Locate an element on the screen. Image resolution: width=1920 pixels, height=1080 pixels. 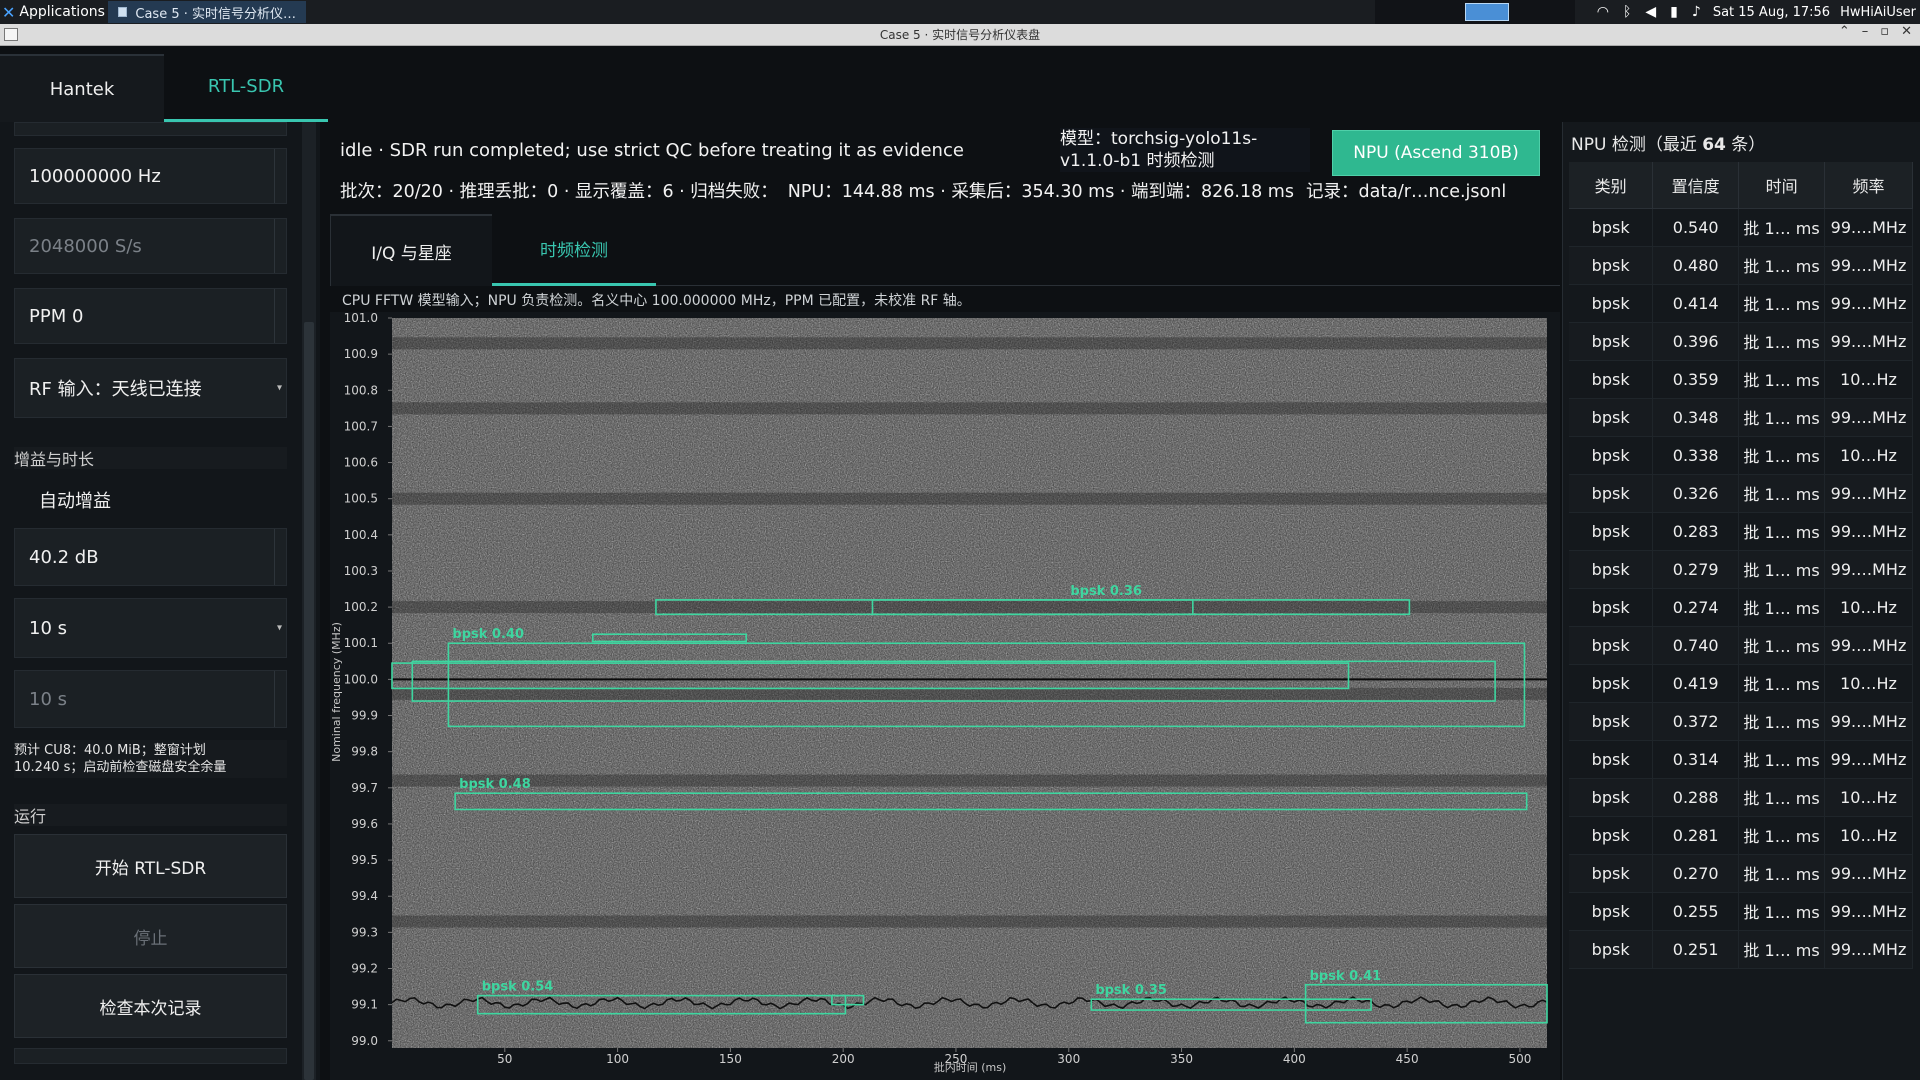
y-tick-label: 99.9 is located at coordinates (364, 716).